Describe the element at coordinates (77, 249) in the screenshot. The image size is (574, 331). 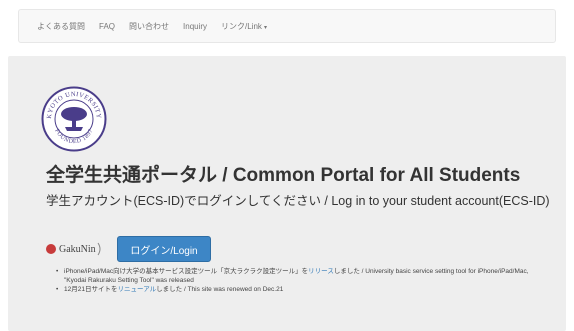
I see `gakunin-wordmark: GakuNin` at that location.